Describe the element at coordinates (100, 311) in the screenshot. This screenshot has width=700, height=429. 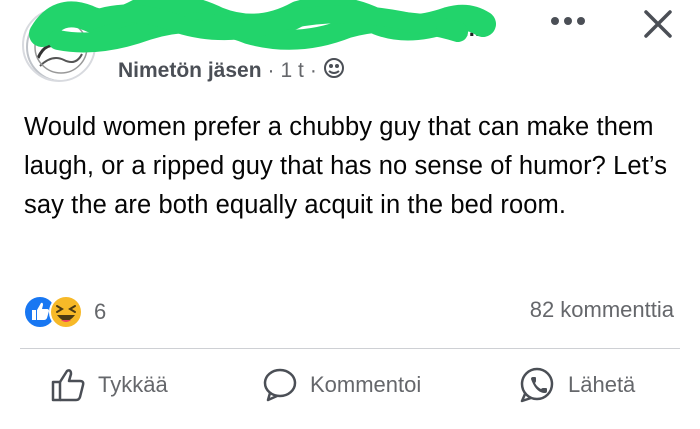
I see `reaction-count: 6` at that location.